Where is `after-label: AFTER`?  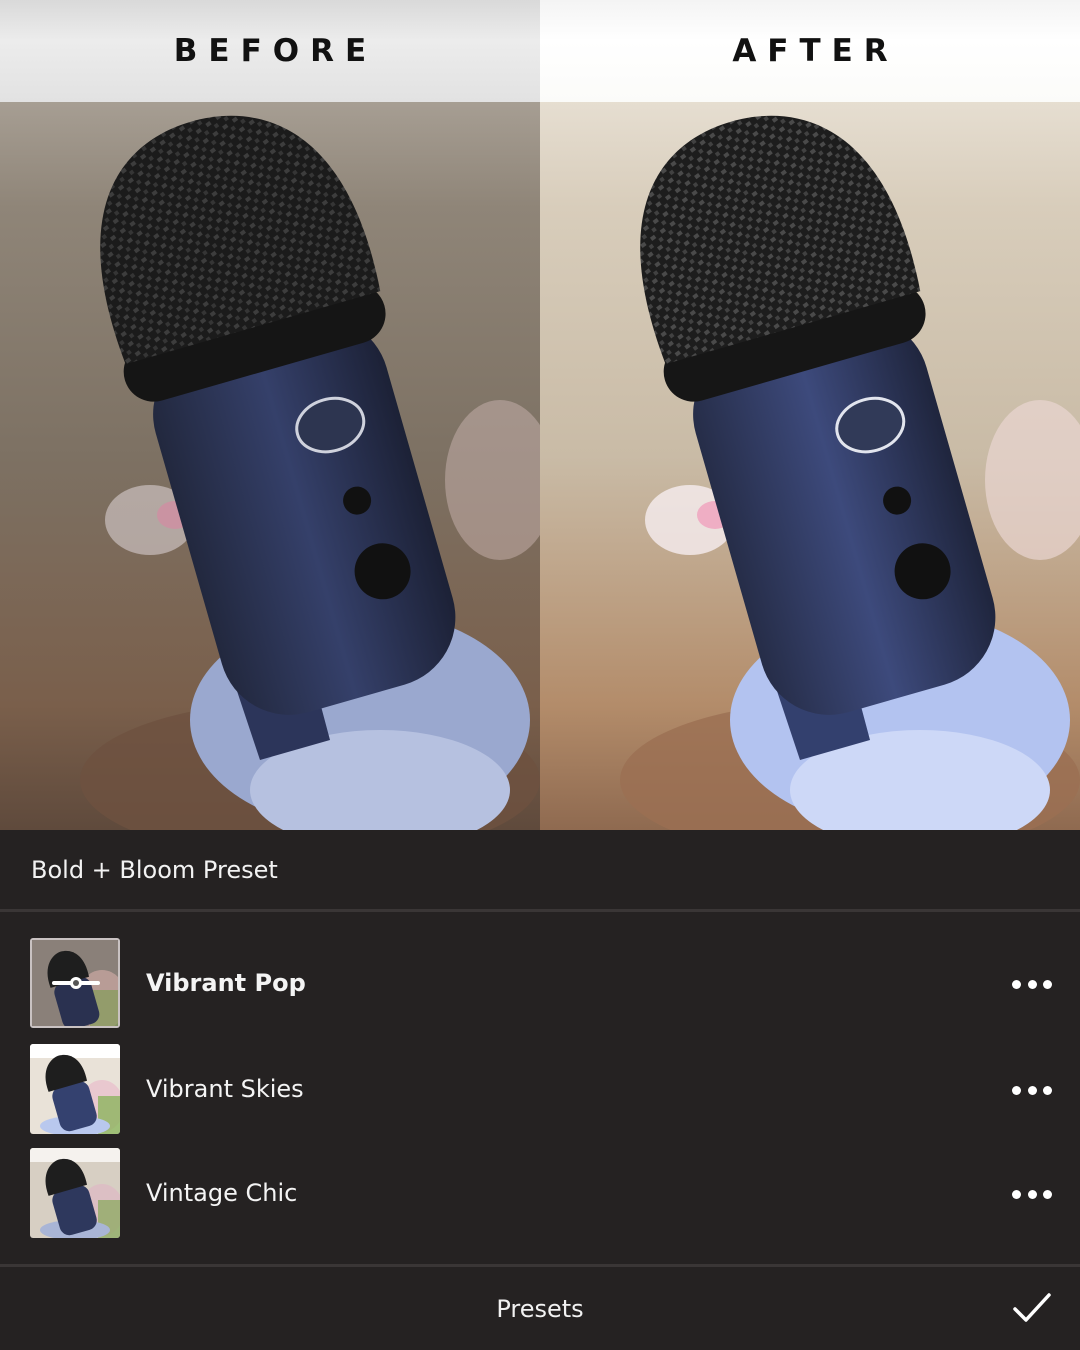 after-label: AFTER is located at coordinates (810, 51).